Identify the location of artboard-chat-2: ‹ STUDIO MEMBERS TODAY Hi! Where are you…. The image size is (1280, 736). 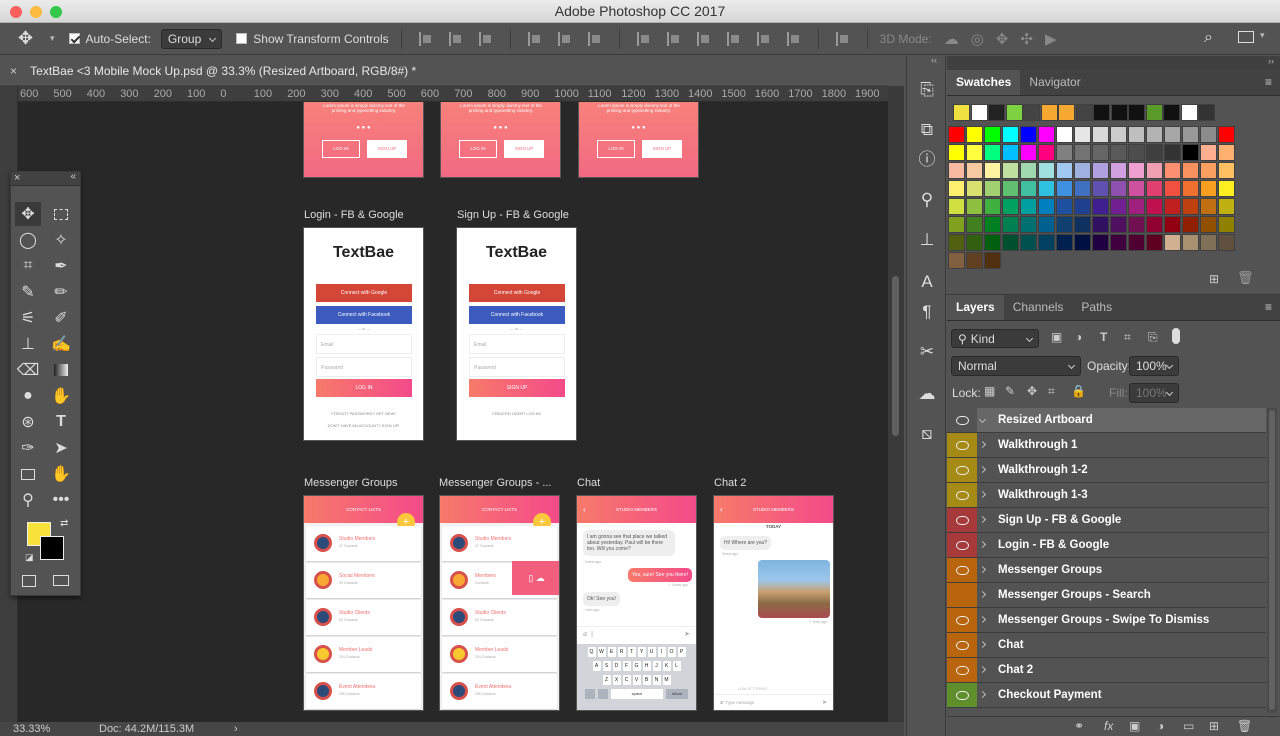
(773, 603).